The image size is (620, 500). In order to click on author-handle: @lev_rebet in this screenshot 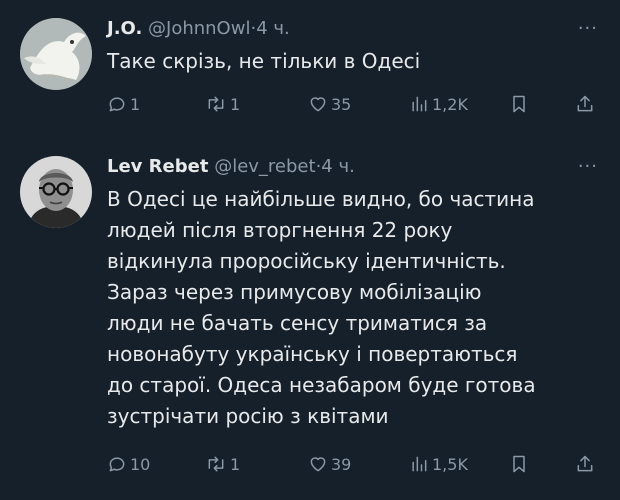, I will do `click(264, 166)`.